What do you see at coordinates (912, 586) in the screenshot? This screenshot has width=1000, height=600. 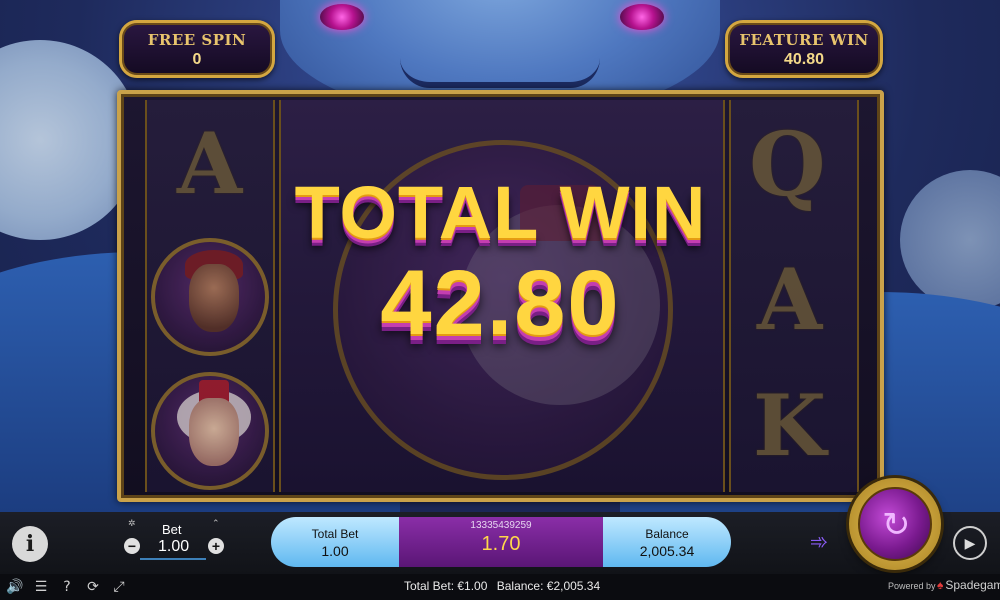 I see `powered-by-label: Powered by` at bounding box center [912, 586].